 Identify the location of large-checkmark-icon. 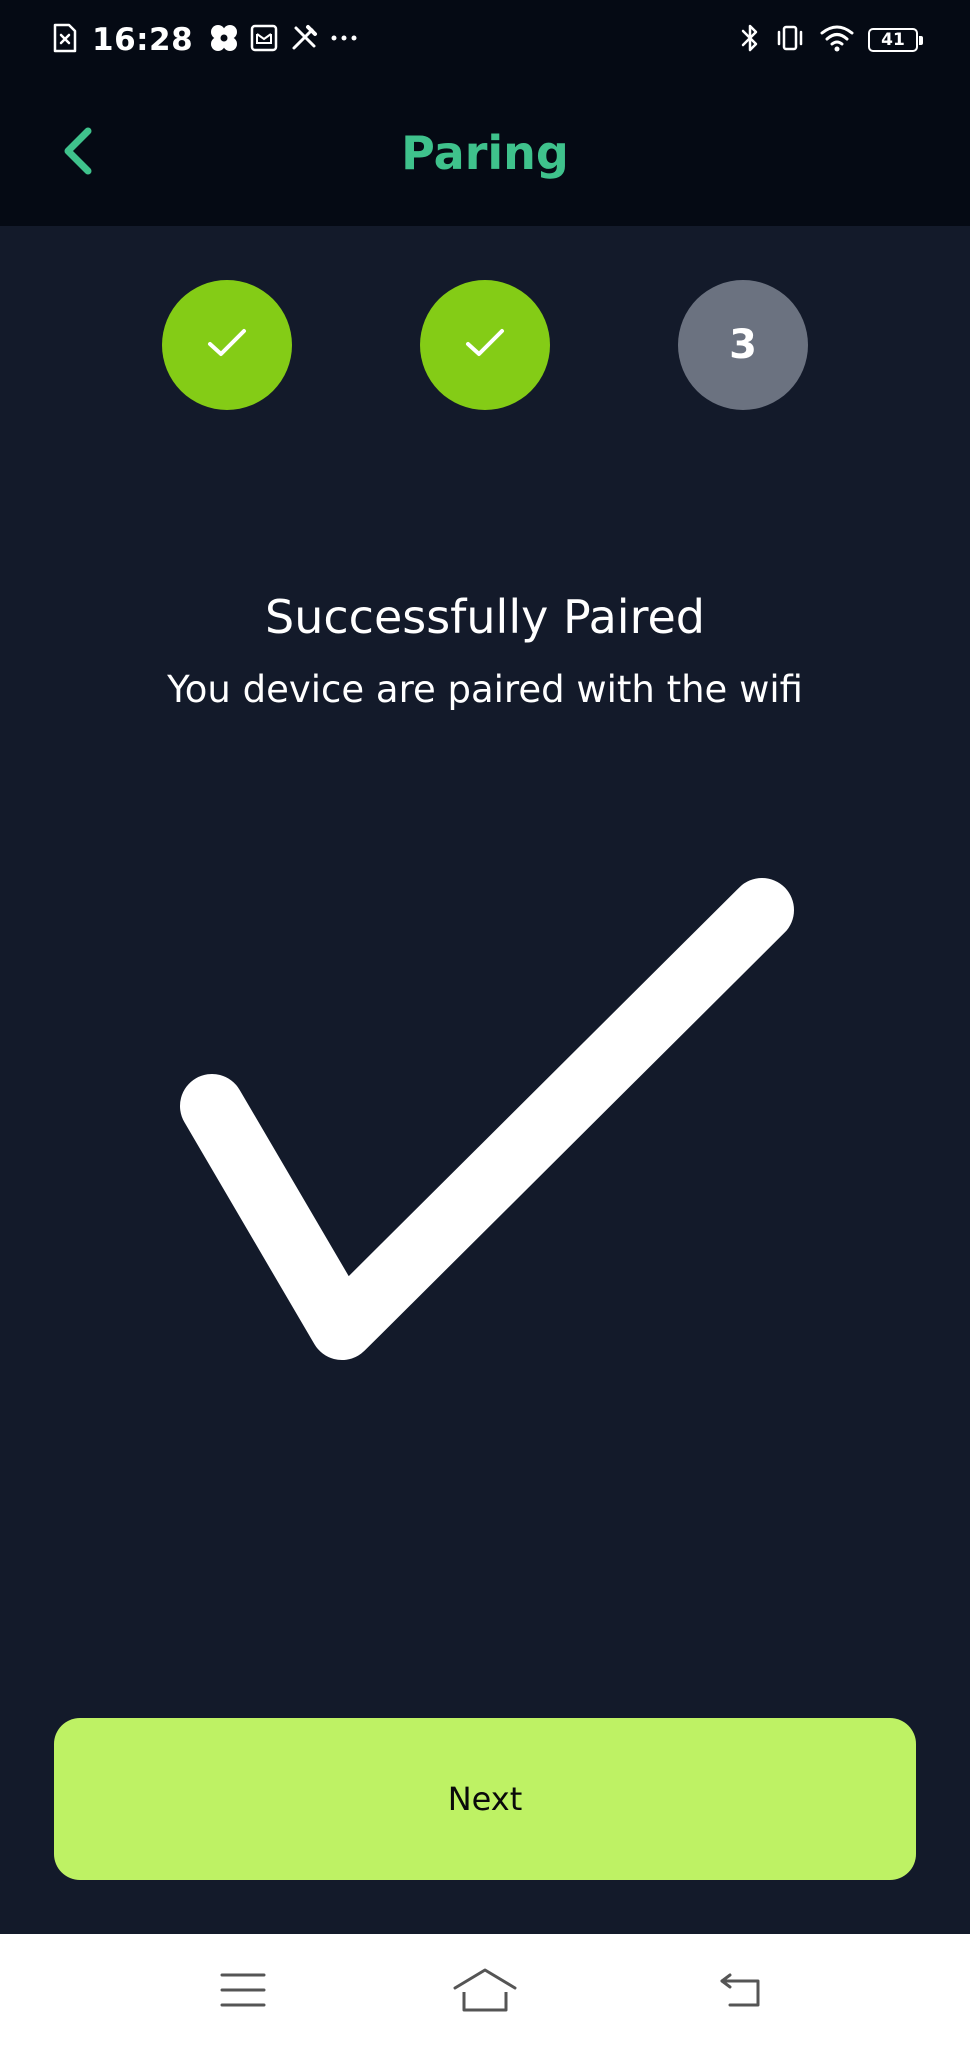
(487, 1119).